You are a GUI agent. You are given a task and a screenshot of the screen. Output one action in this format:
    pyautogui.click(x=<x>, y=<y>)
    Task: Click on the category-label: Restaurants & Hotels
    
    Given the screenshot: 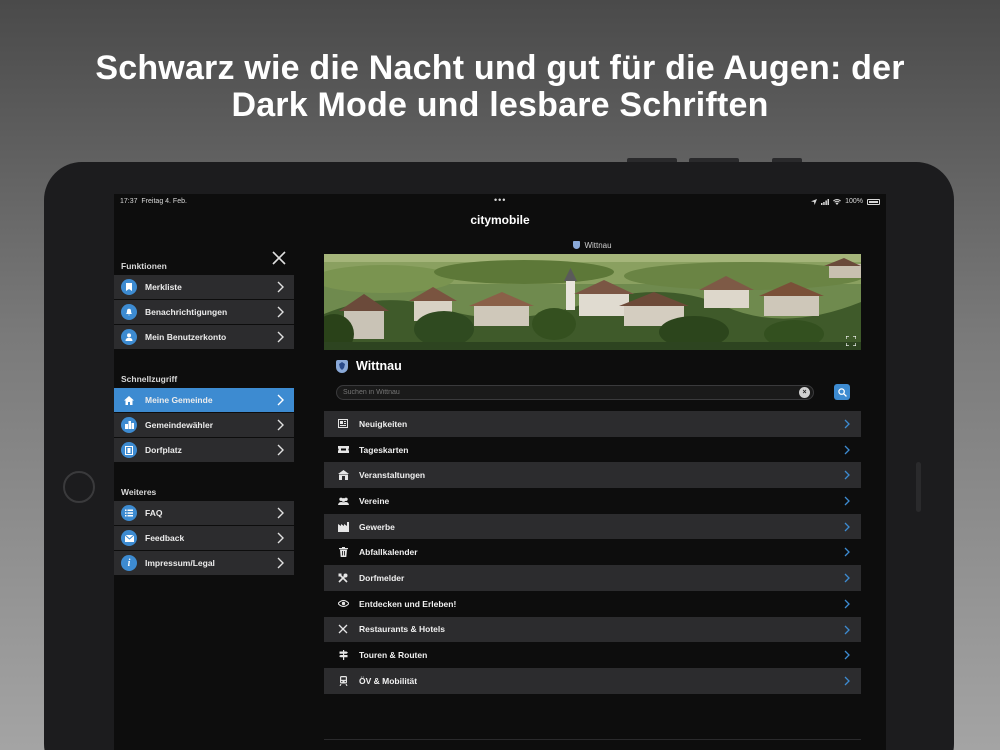 What is the action you would take?
    pyautogui.click(x=402, y=629)
    